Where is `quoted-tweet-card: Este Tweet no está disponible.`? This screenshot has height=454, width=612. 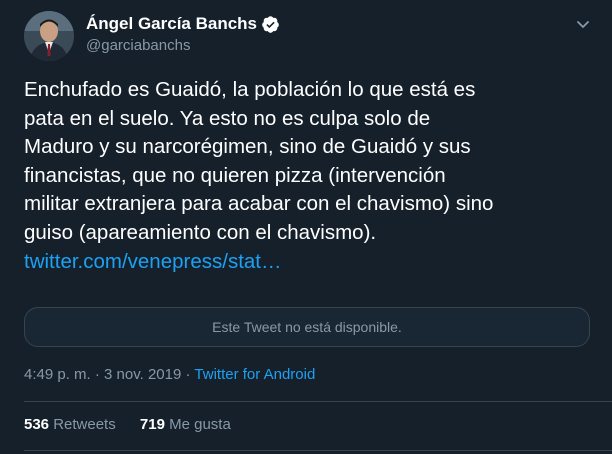 quoted-tweet-card: Este Tweet no está disponible. is located at coordinates (307, 327).